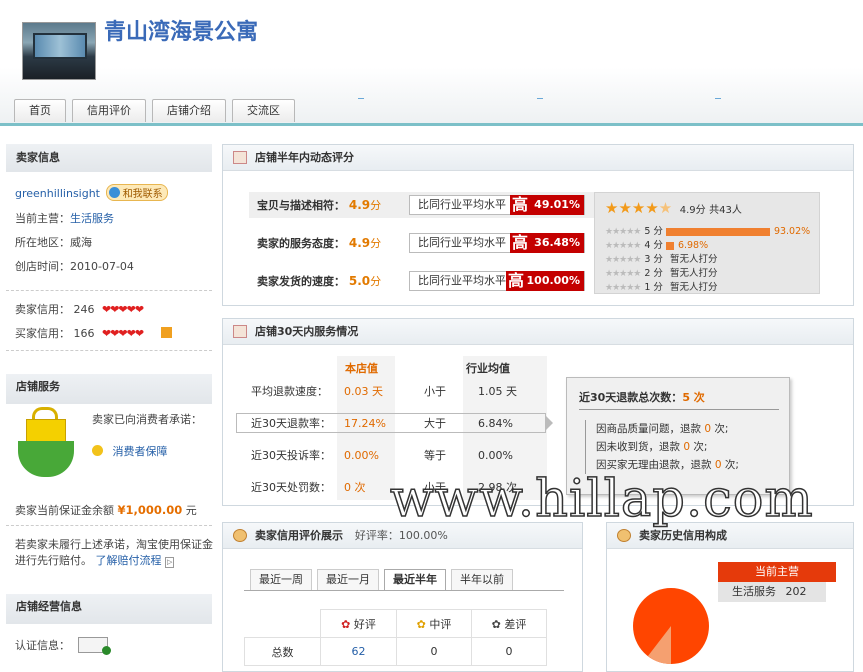 Image resolution: width=863 pixels, height=672 pixels. What do you see at coordinates (363, 391) in the screenshot?
I see `shop-value: 0.03 天` at bounding box center [363, 391].